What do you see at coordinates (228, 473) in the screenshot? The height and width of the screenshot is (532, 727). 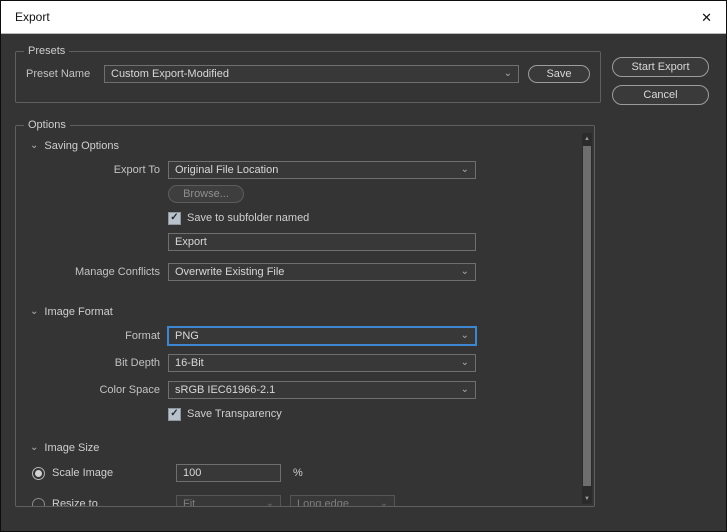 I see `scale-percent-input` at bounding box center [228, 473].